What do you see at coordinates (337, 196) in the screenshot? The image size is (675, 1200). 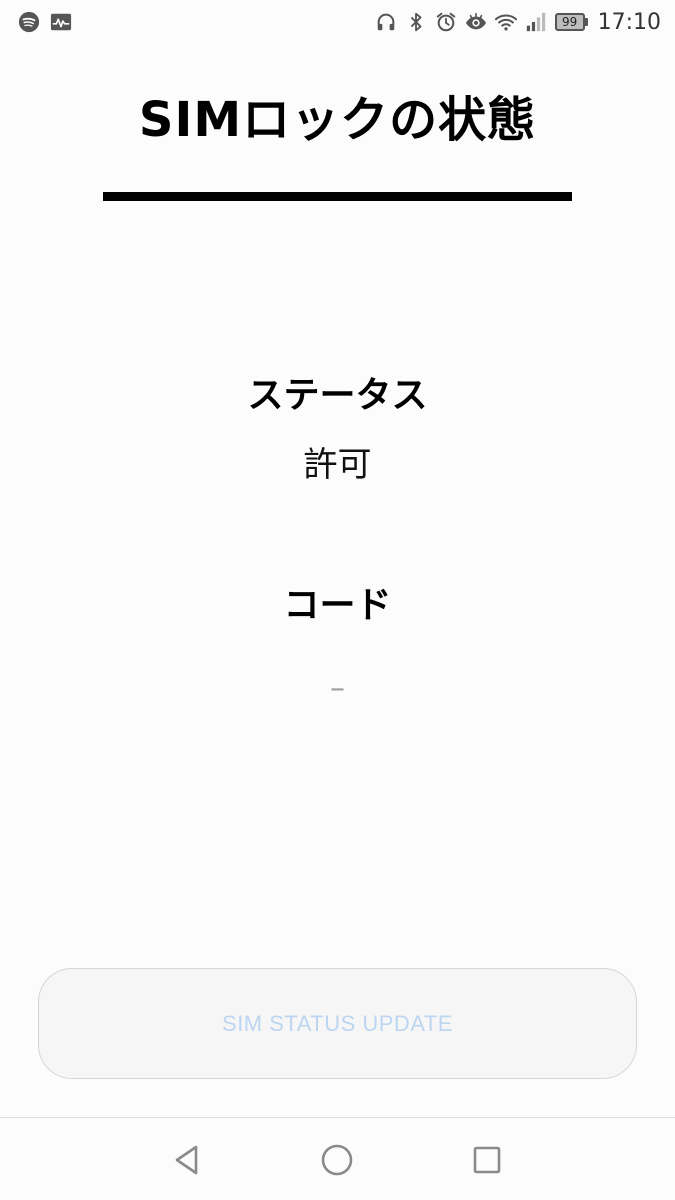 I see `title-underline` at bounding box center [337, 196].